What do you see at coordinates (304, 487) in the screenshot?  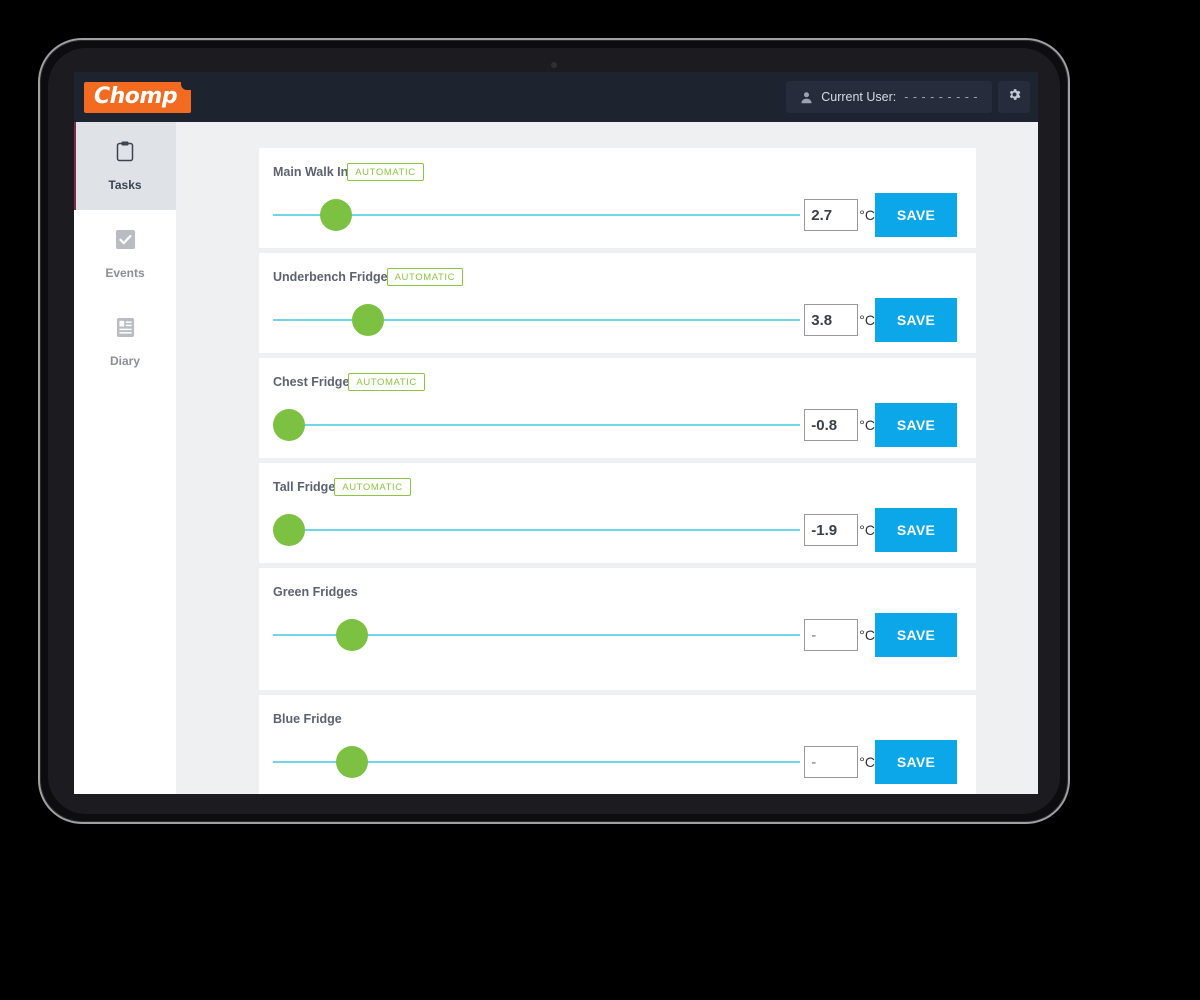 I see `fridge-name: Tall Fridge` at bounding box center [304, 487].